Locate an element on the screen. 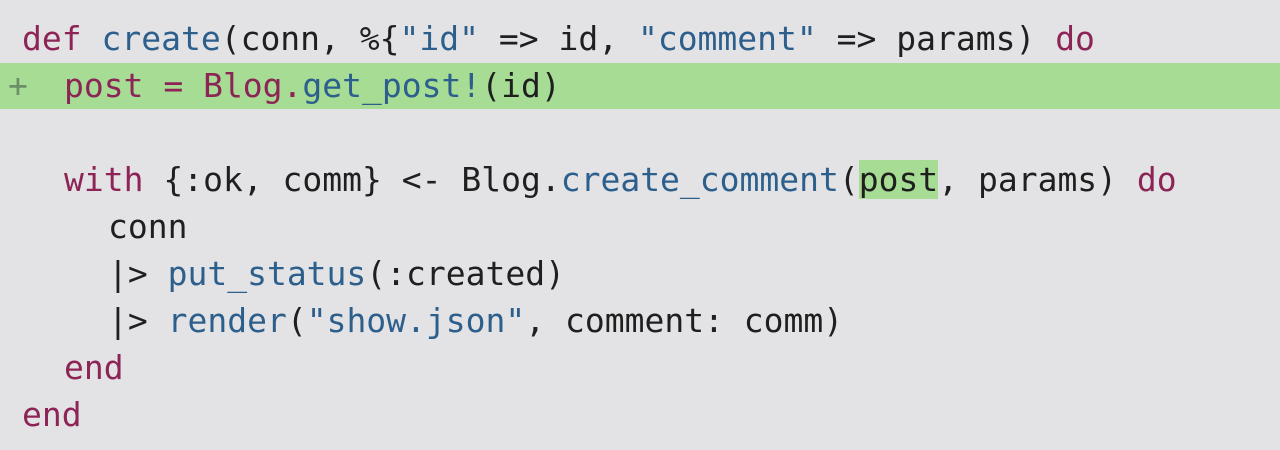 The width and height of the screenshot is (1280, 450). code-token: "id" is located at coordinates (439, 38).